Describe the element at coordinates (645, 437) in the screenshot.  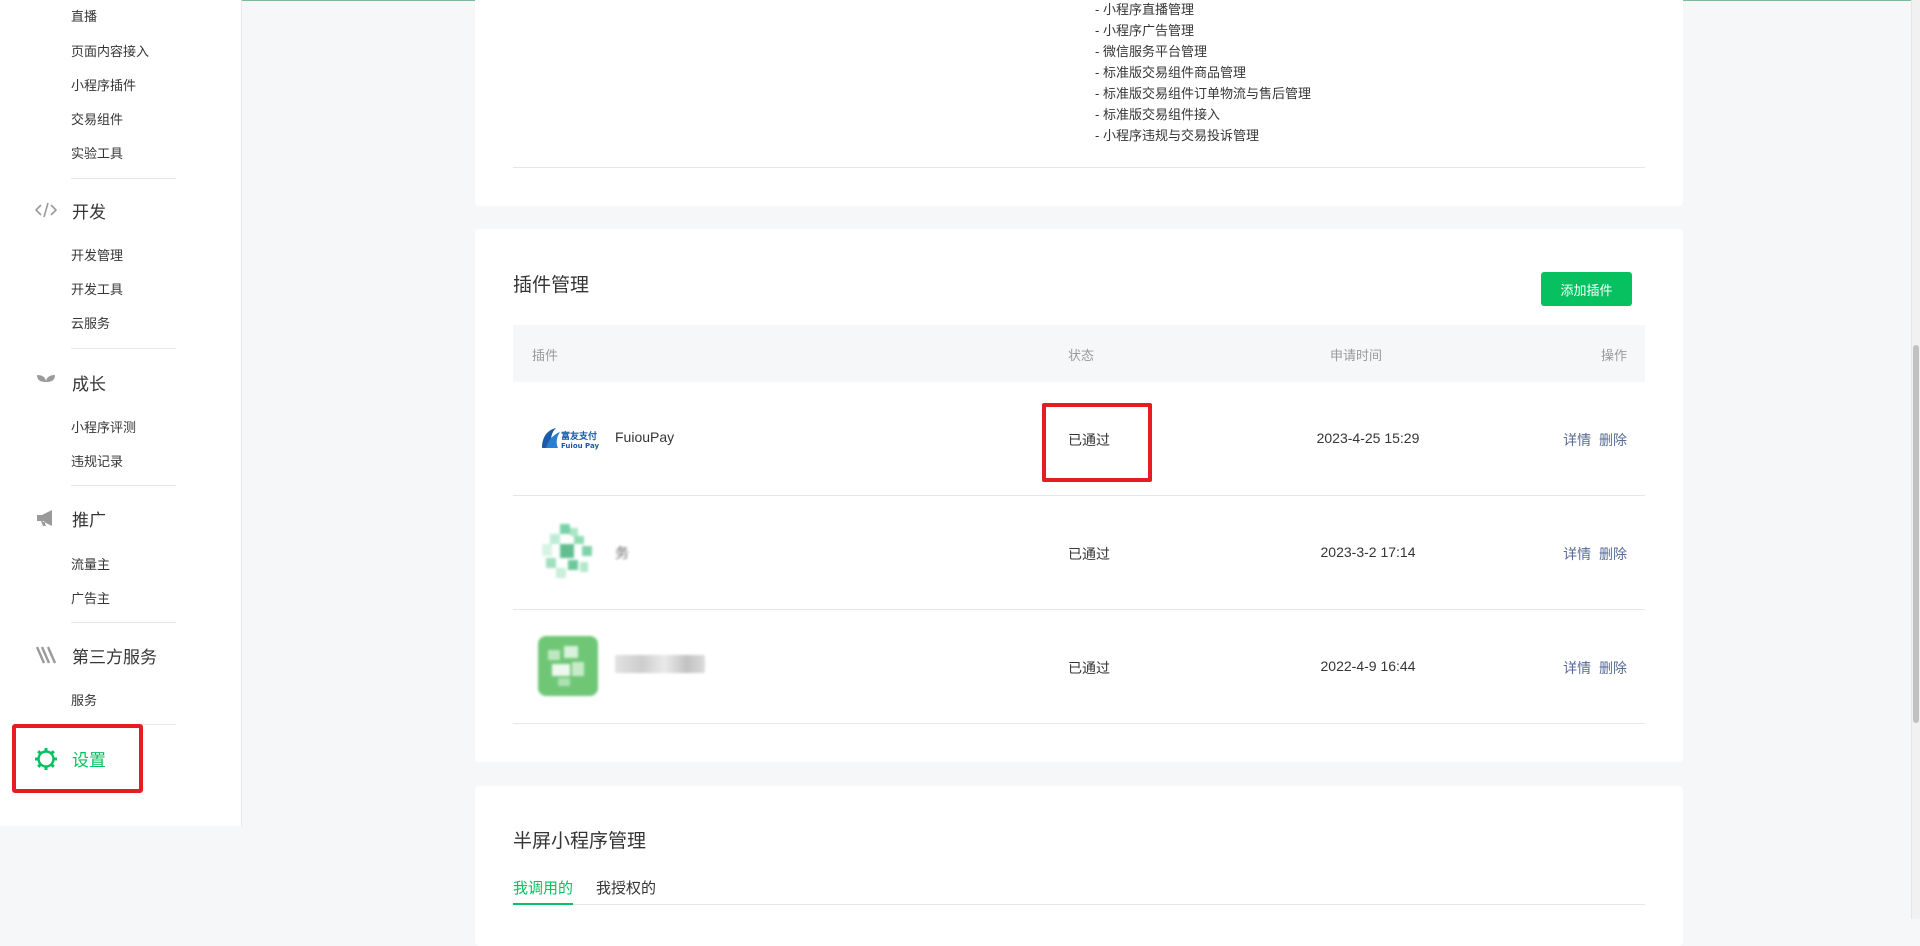
I see `plugin-name: FuiouPay` at that location.